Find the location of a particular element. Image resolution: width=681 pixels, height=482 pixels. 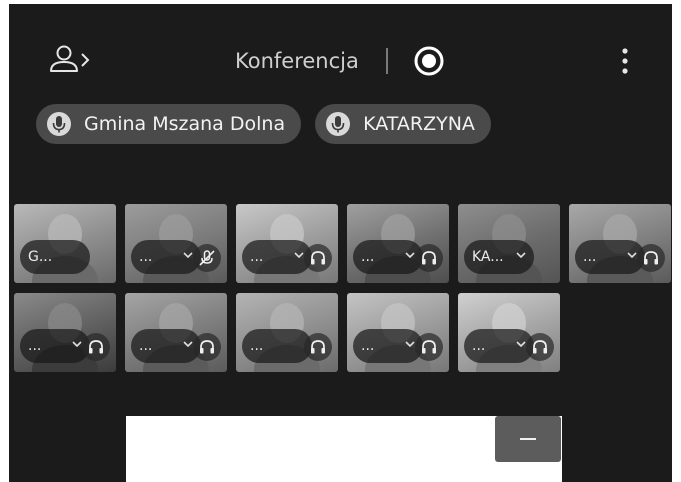

more-vertical-icon is located at coordinates (625, 62).